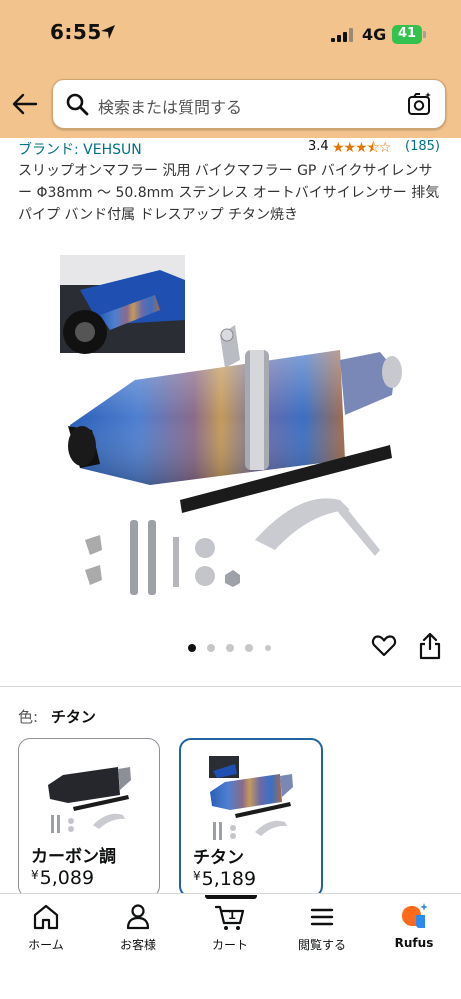 The image size is (461, 999). I want to click on nav-cart-label: カート, so click(229, 945).